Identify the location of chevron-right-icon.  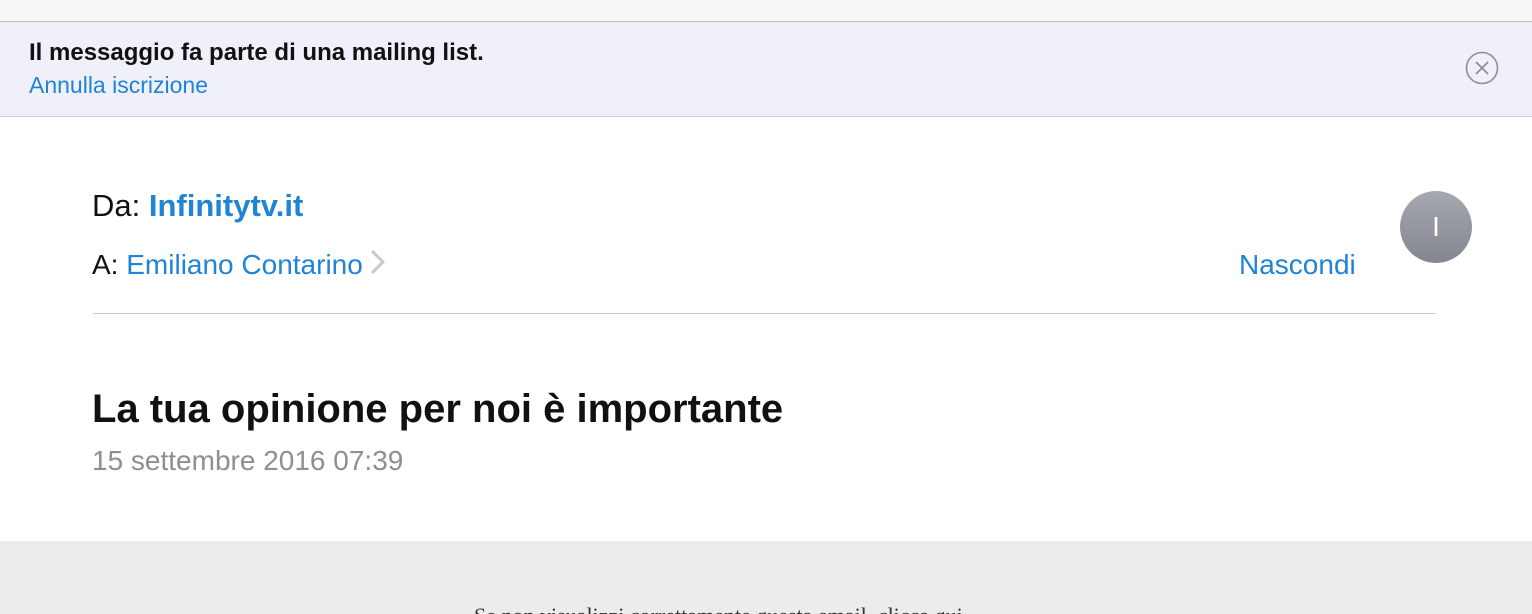
(378, 265).